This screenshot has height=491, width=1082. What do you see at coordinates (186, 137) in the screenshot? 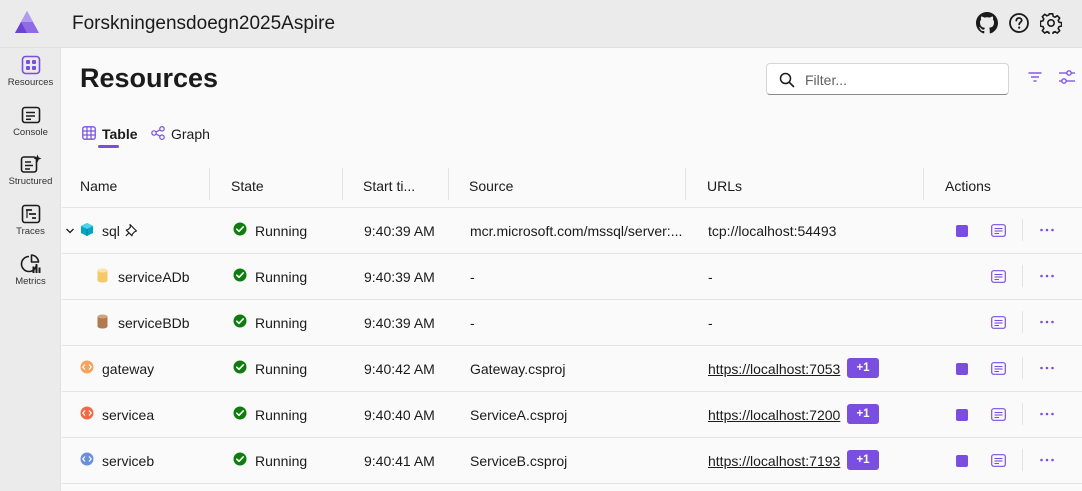
I see `tab-graph: Graph` at bounding box center [186, 137].